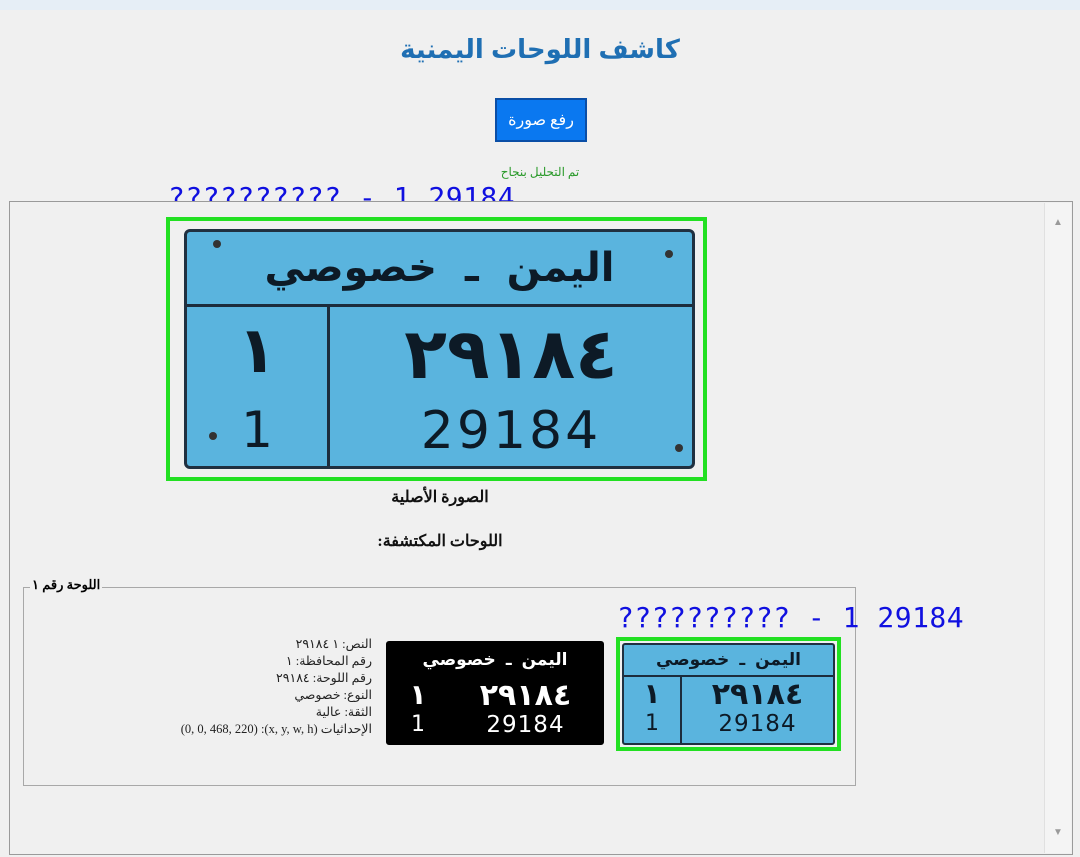 This screenshot has width=1080, height=857. Describe the element at coordinates (1058, 833) in the screenshot. I see `scroll-down-icon: ▼` at that location.